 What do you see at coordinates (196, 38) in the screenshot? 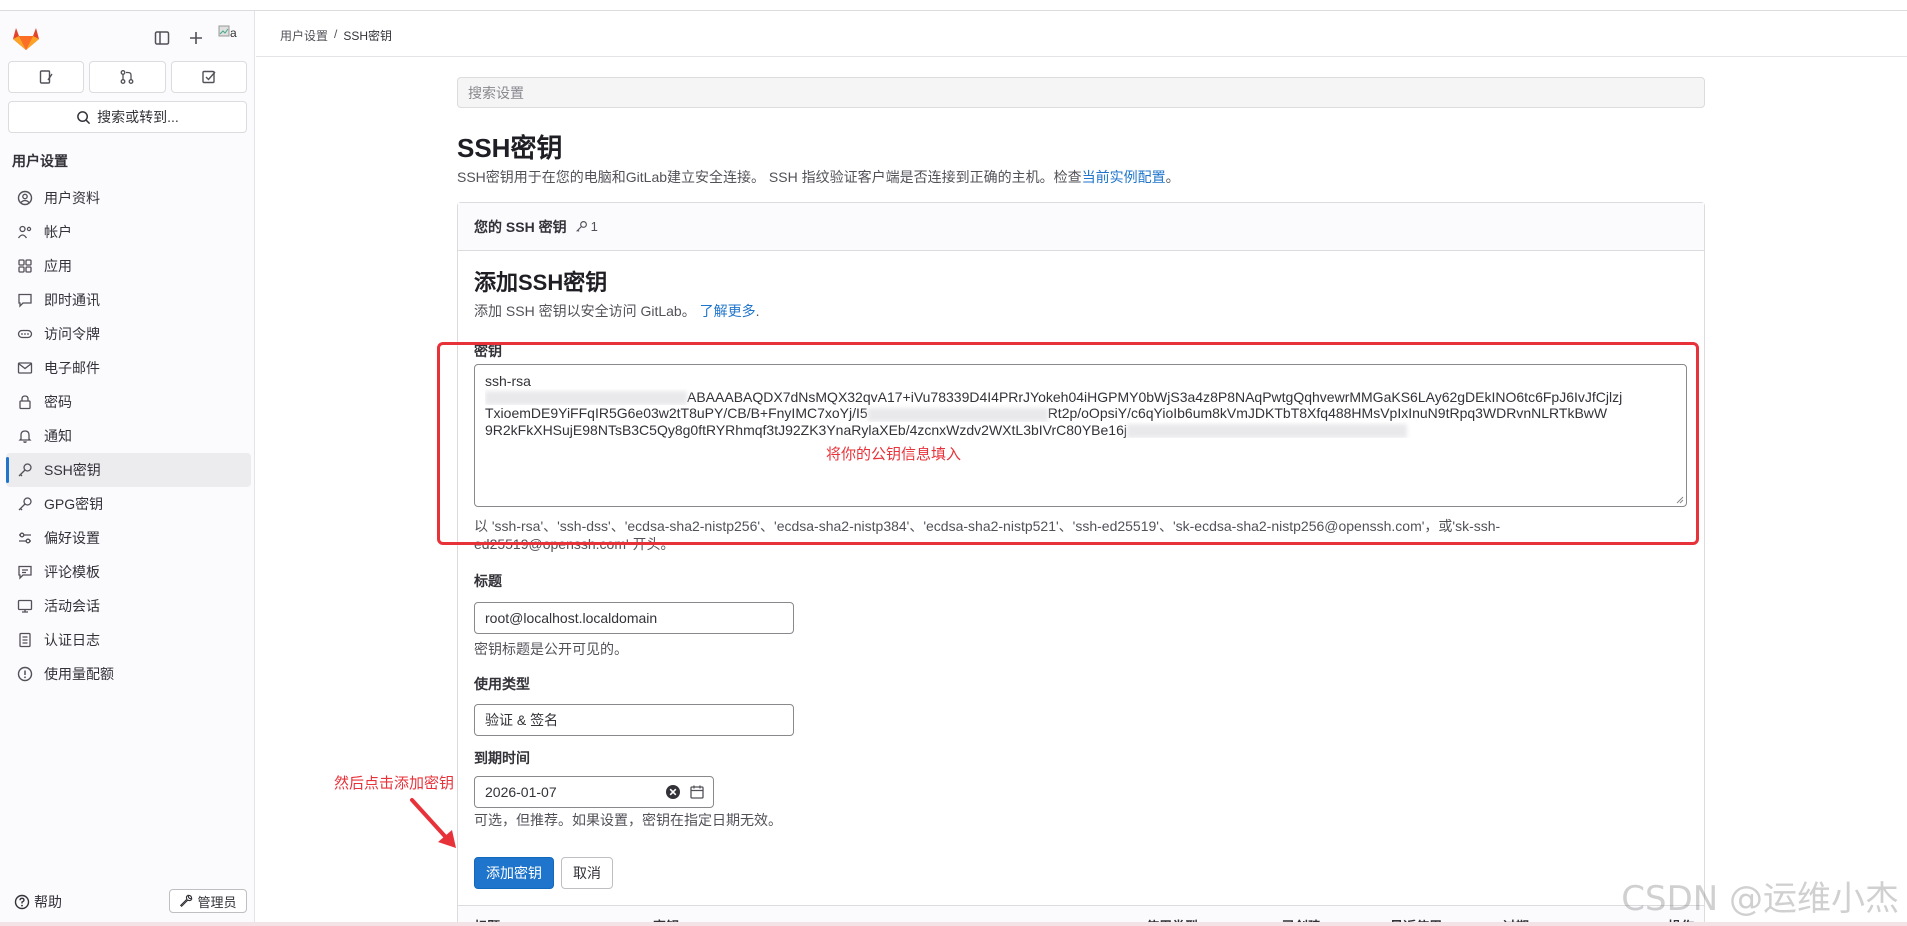
I see `plus-icon` at bounding box center [196, 38].